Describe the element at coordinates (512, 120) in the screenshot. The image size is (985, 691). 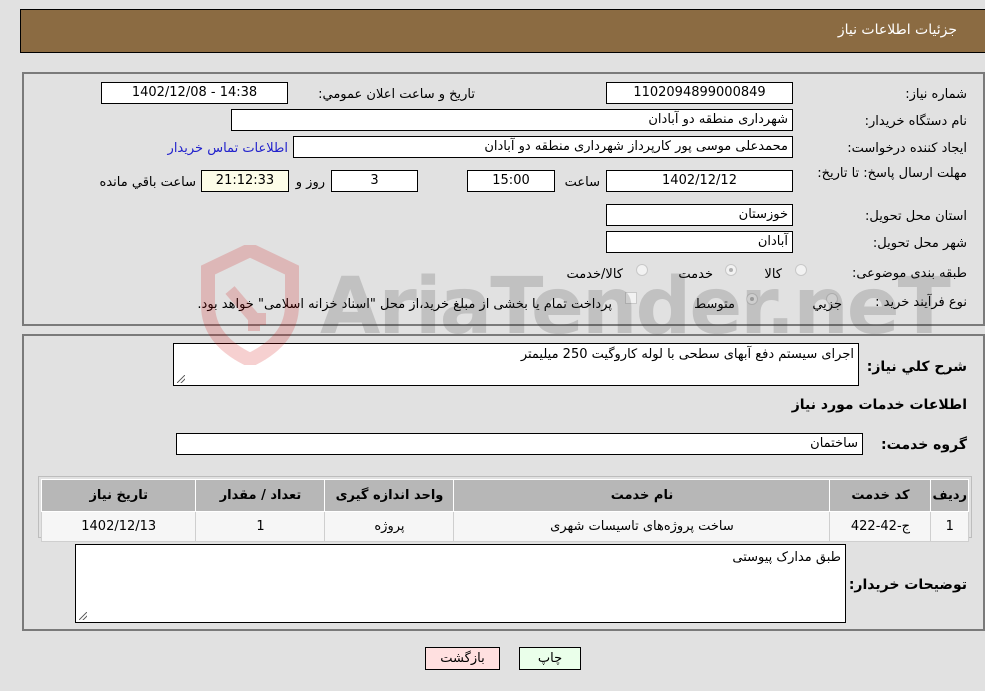
I see `buyer-org-field: شهرداری منطقه دو آبادان` at that location.